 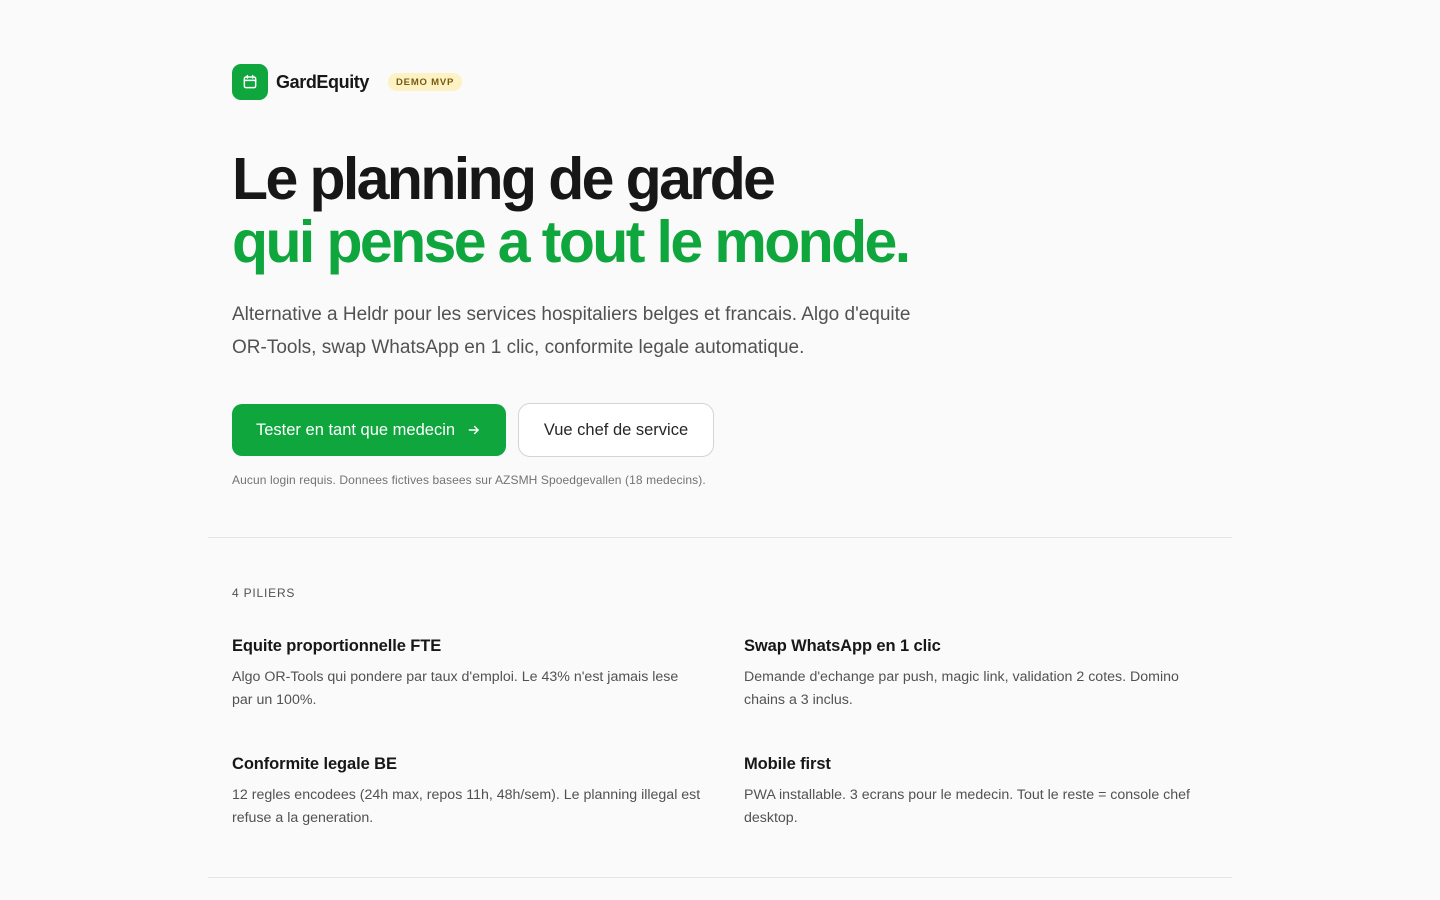 What do you see at coordinates (425, 82) in the screenshot?
I see `demo-badge: DEMO MVP` at bounding box center [425, 82].